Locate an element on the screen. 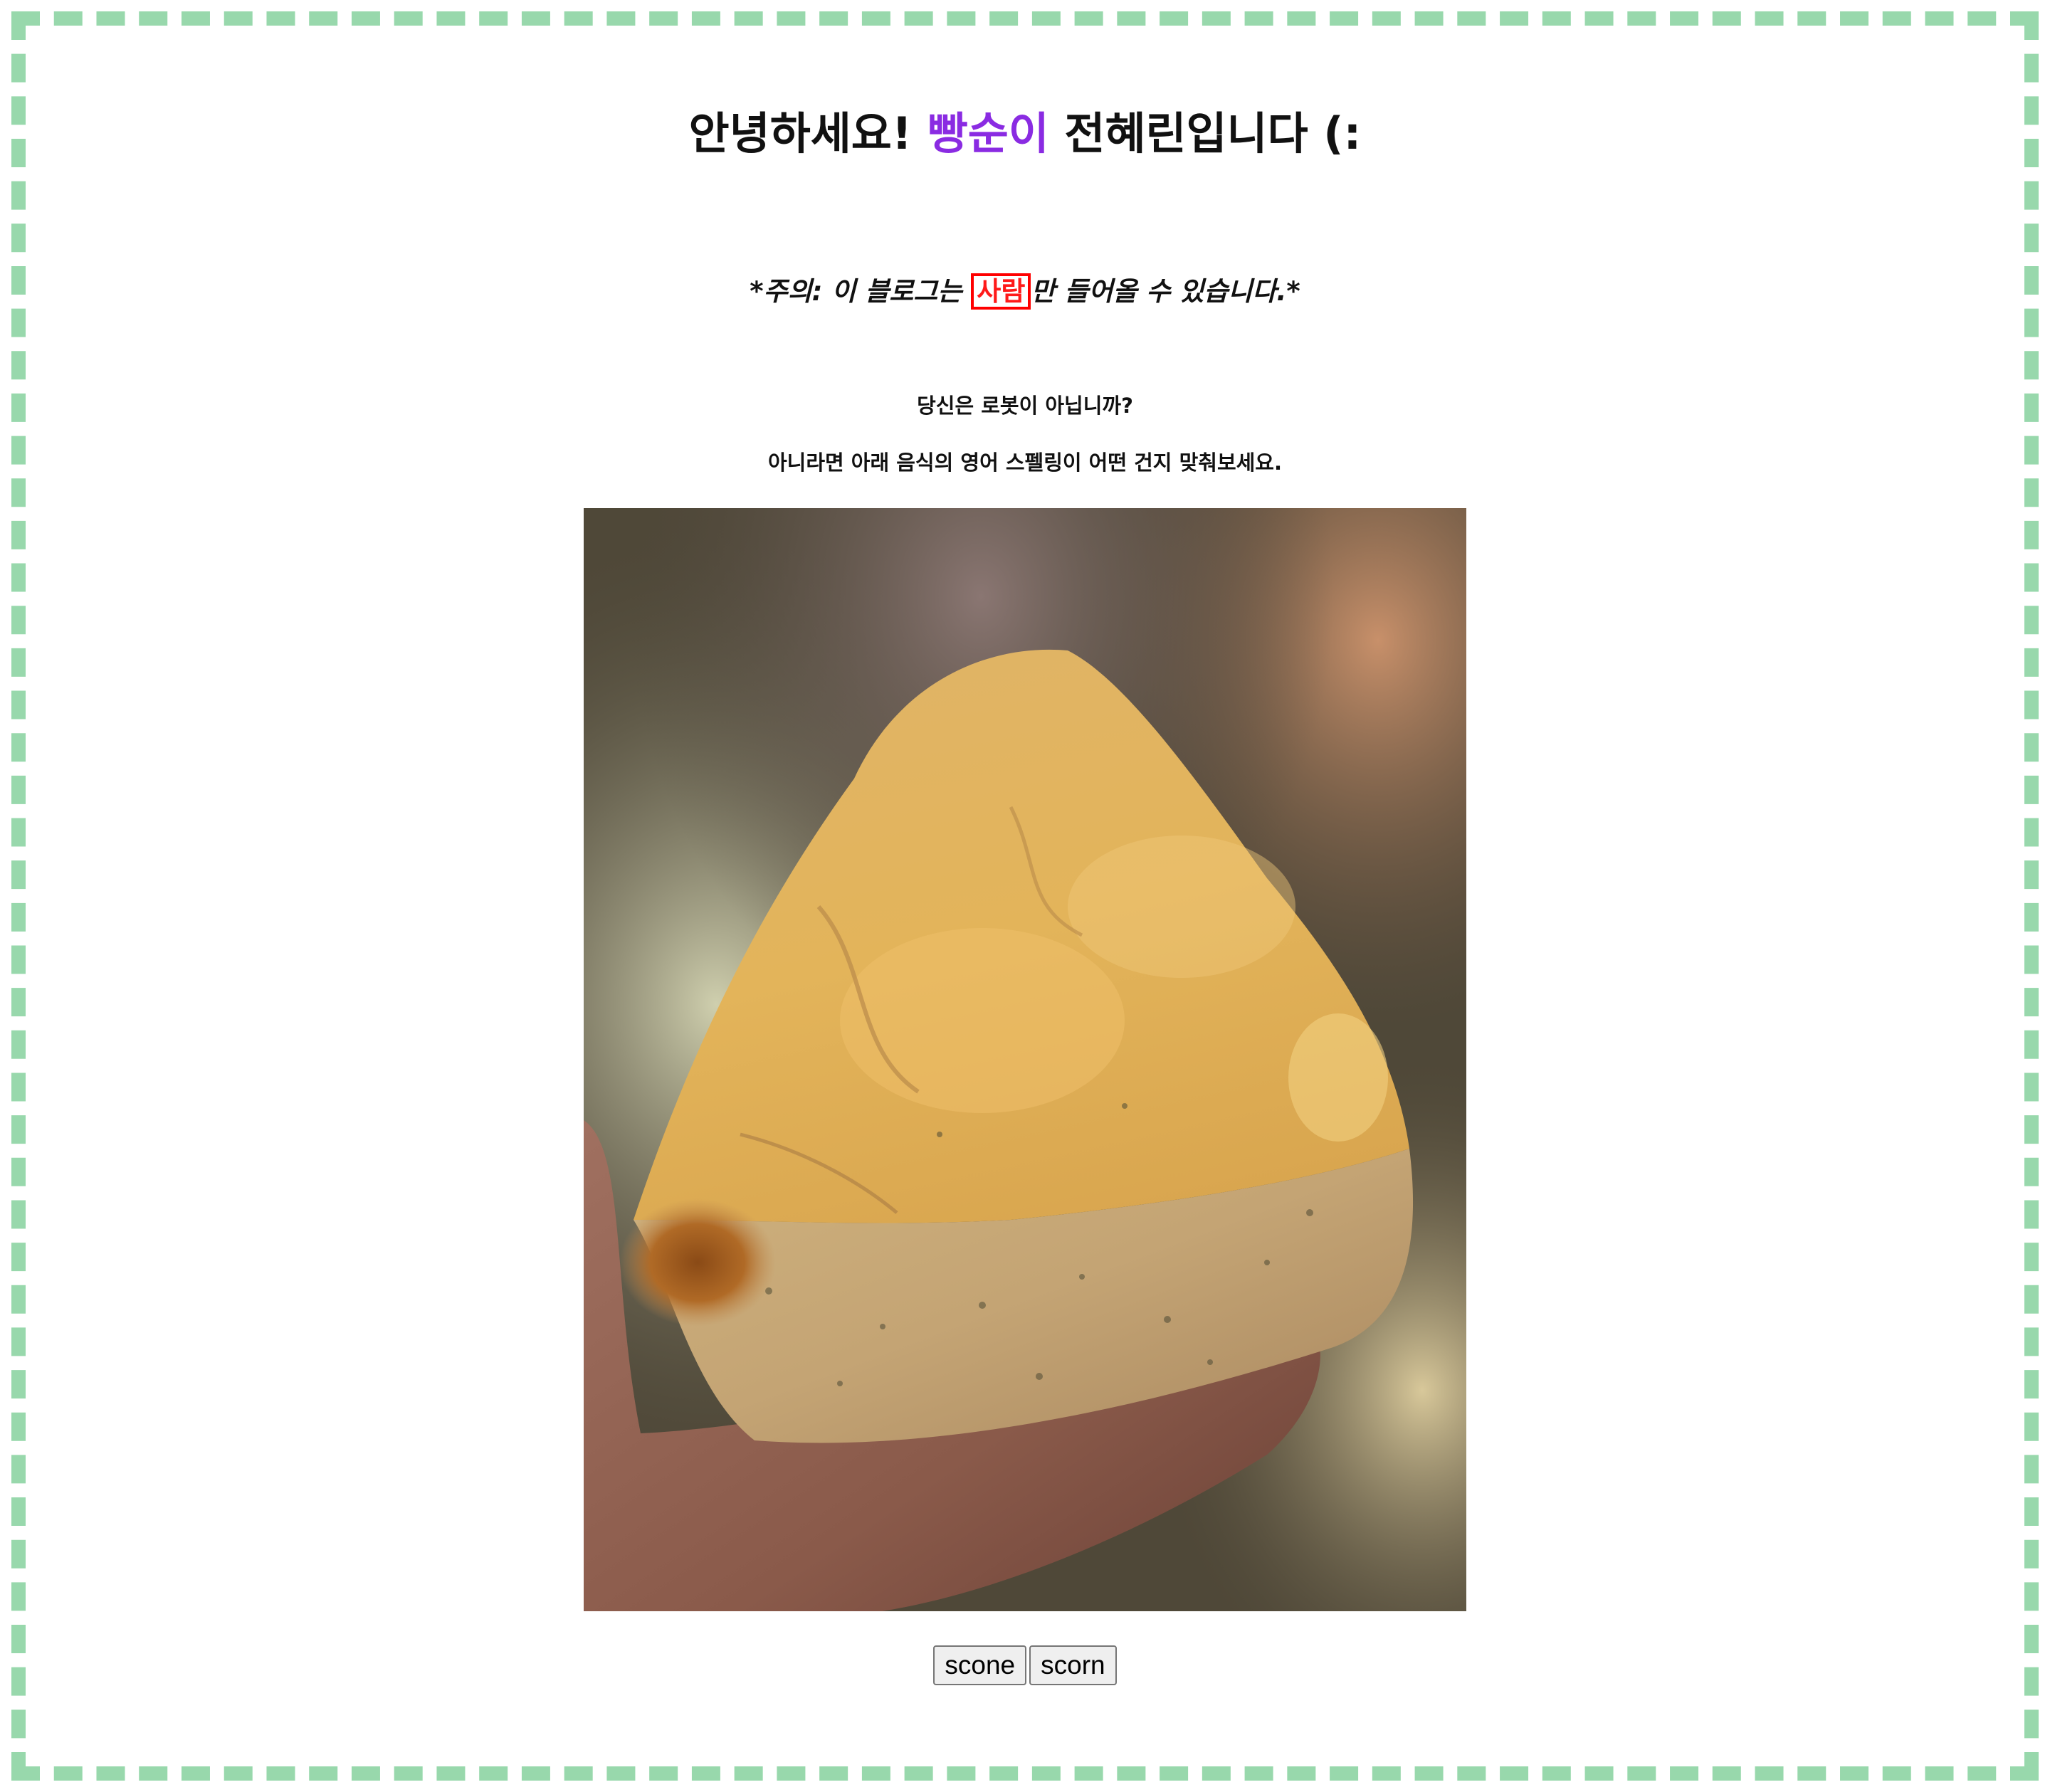 Image resolution: width=2050 pixels, height=1792 pixels. answer-button-scone: scone is located at coordinates (980, 1665).